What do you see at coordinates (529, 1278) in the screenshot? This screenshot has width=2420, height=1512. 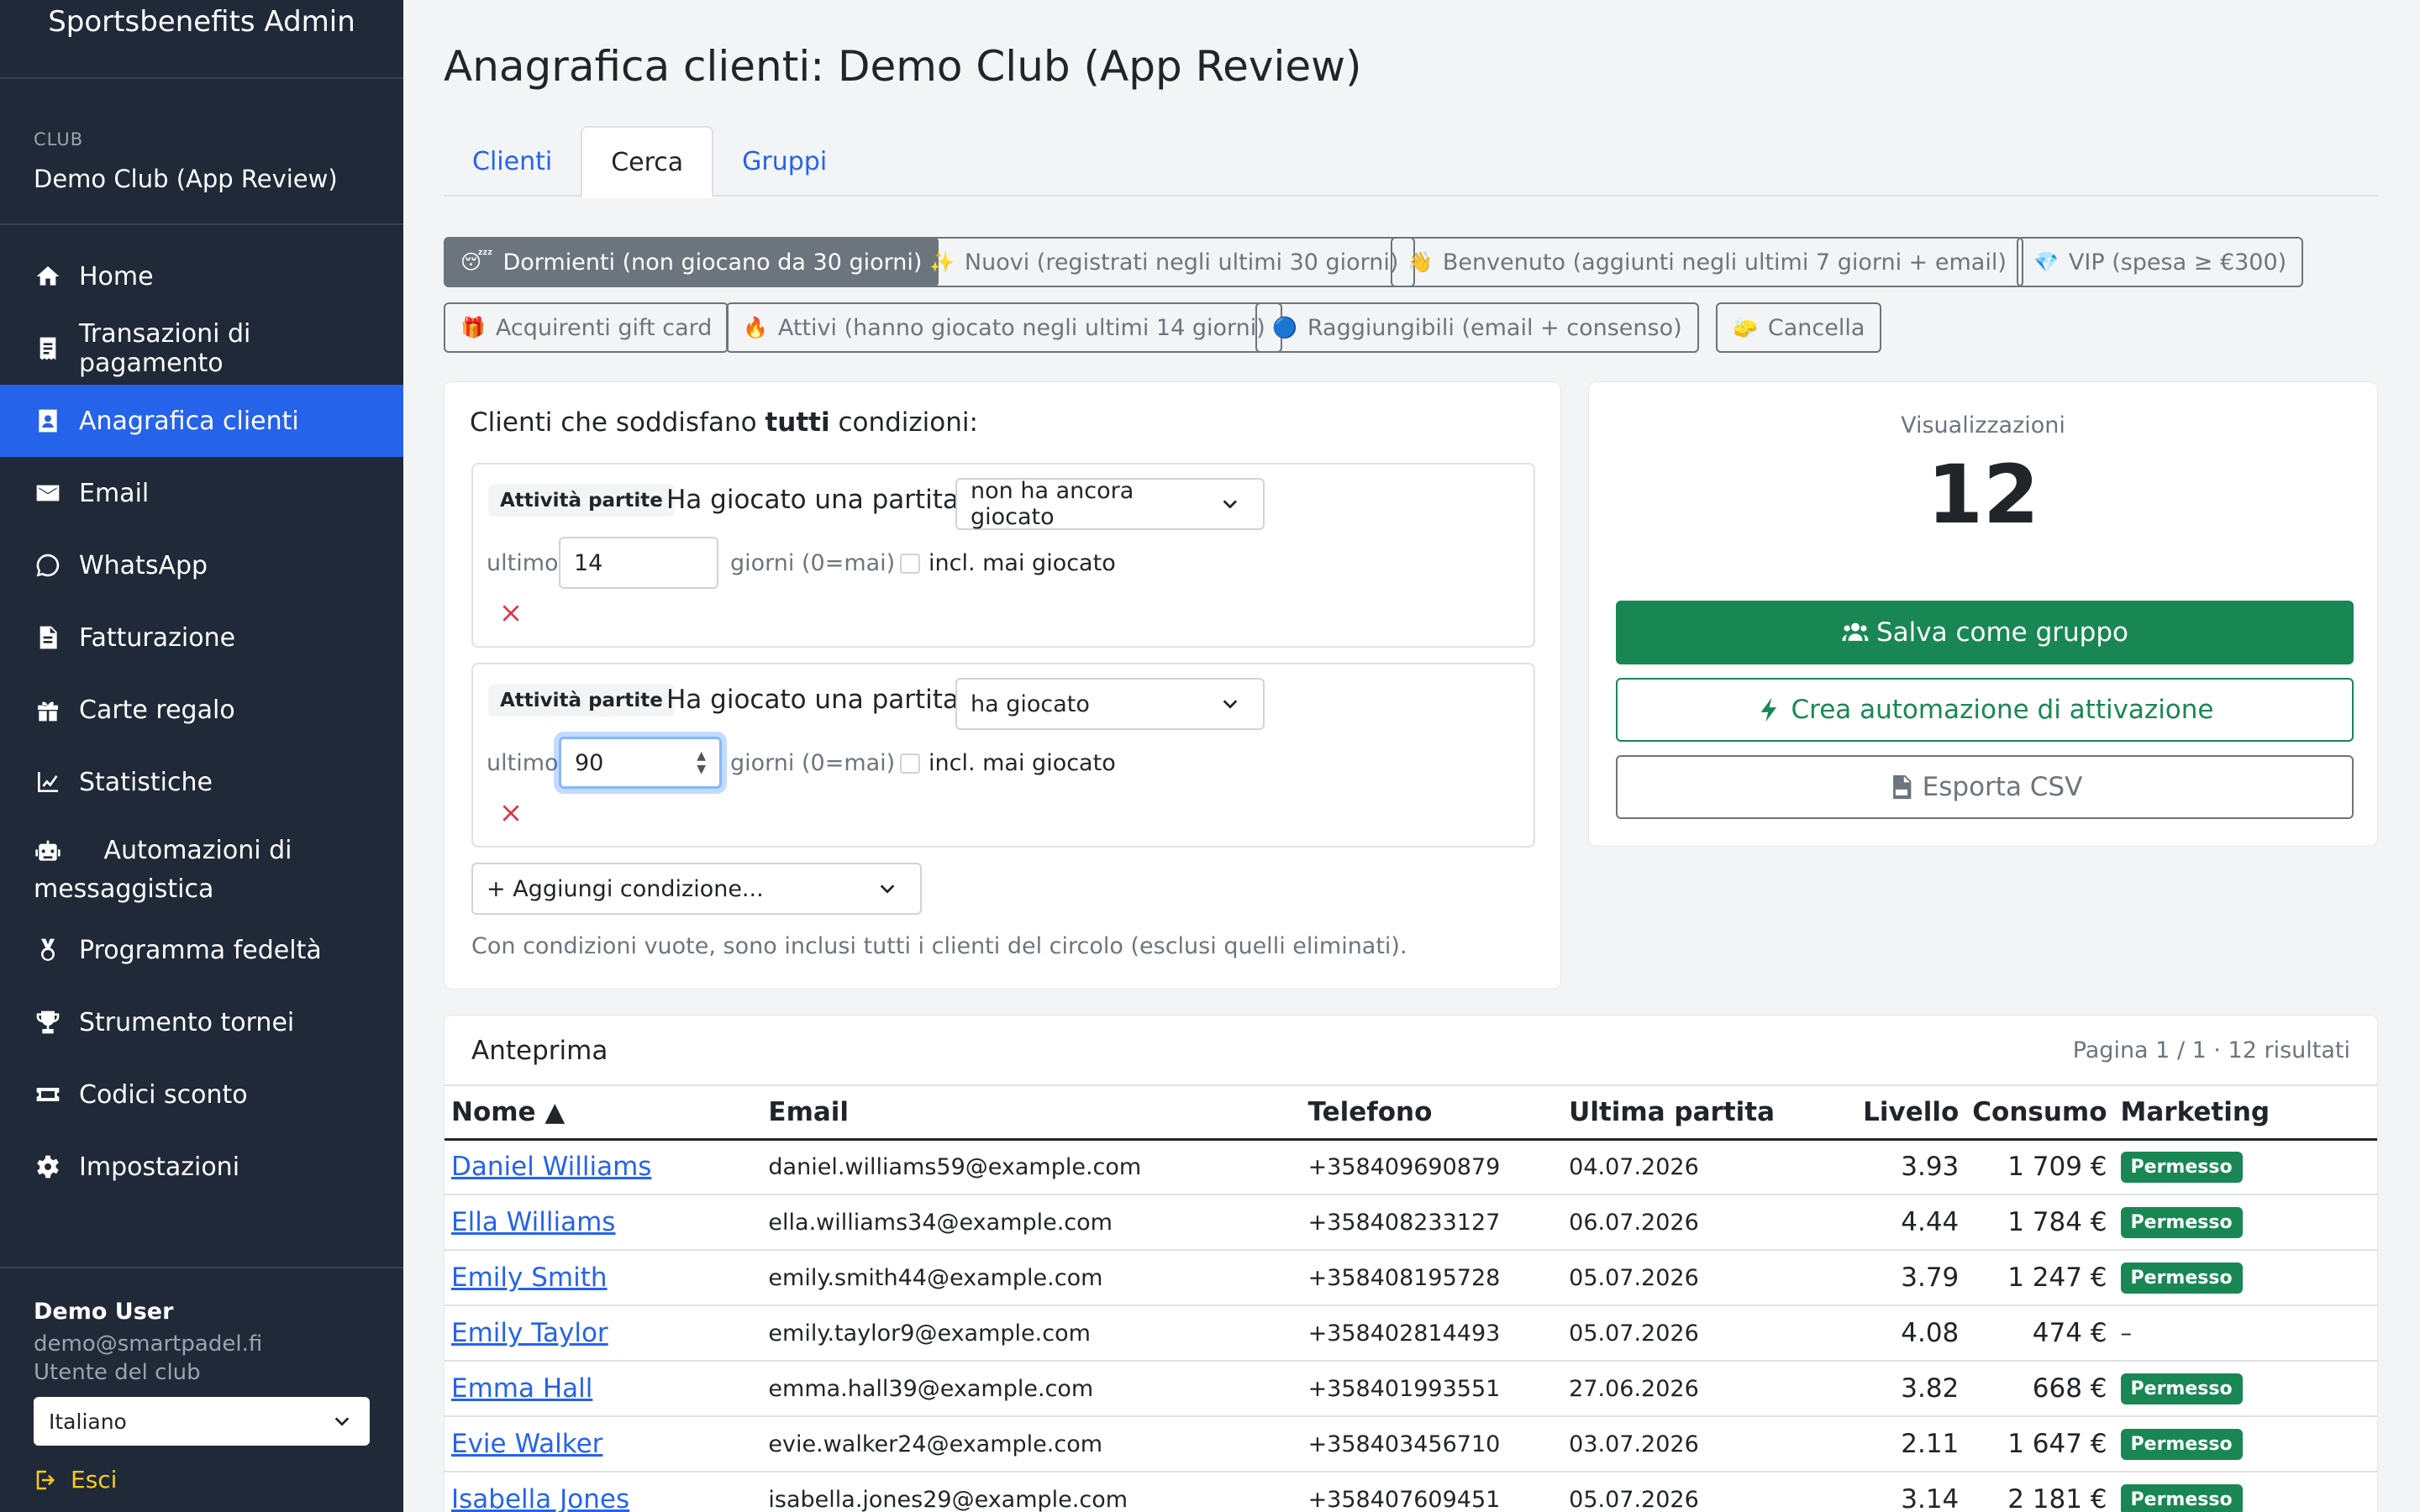 I see `customer-link: Emily Smith` at bounding box center [529, 1278].